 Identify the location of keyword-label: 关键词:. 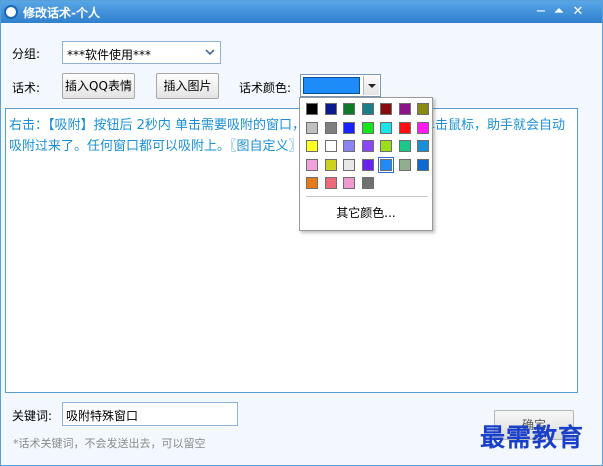
(32, 416).